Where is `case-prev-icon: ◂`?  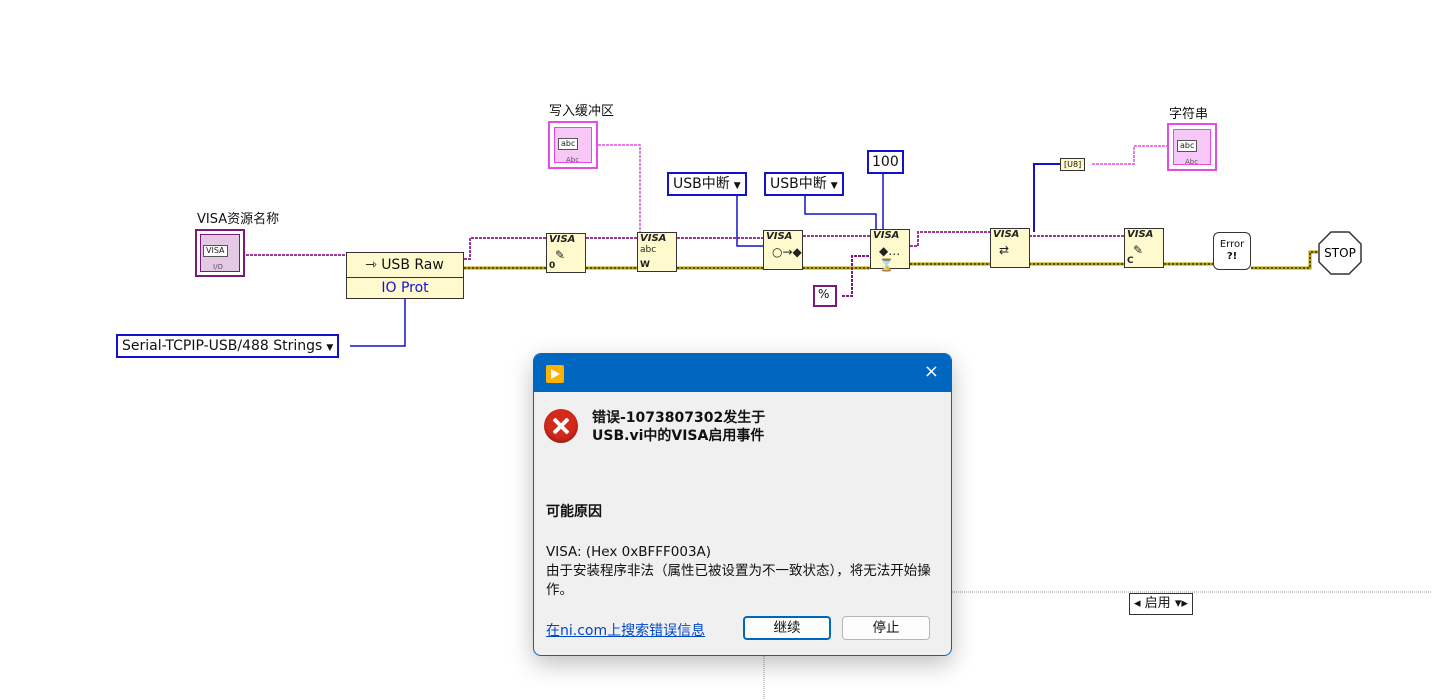 case-prev-icon: ◂ is located at coordinates (1137, 603).